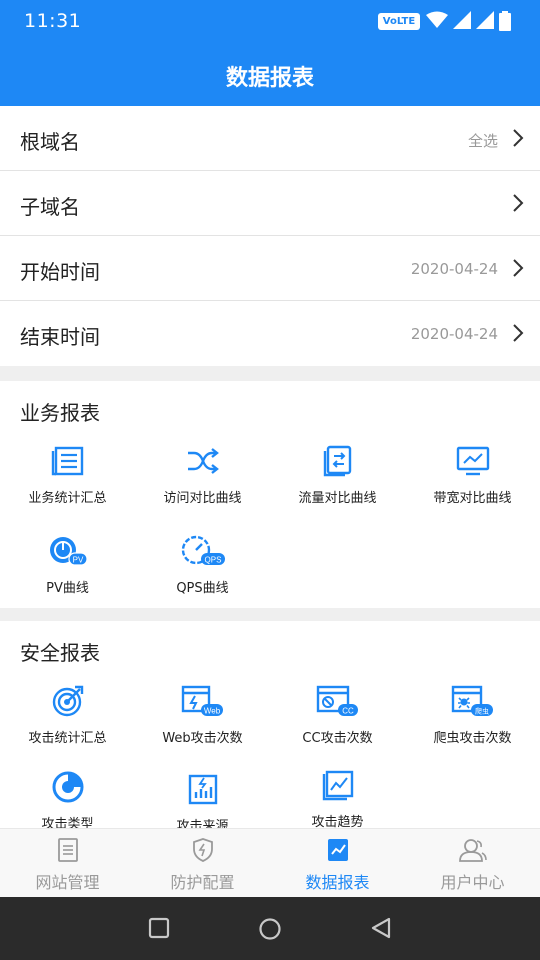  Describe the element at coordinates (269, 78) in the screenshot. I see `page-title: 数据报表` at that location.